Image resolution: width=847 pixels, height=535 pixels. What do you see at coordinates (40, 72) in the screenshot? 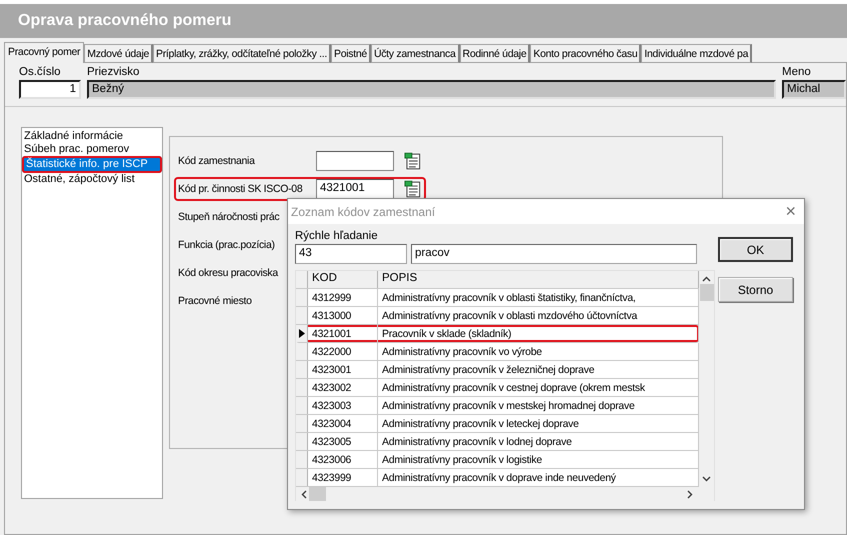
I see `field-label: Os.číslo` at bounding box center [40, 72].